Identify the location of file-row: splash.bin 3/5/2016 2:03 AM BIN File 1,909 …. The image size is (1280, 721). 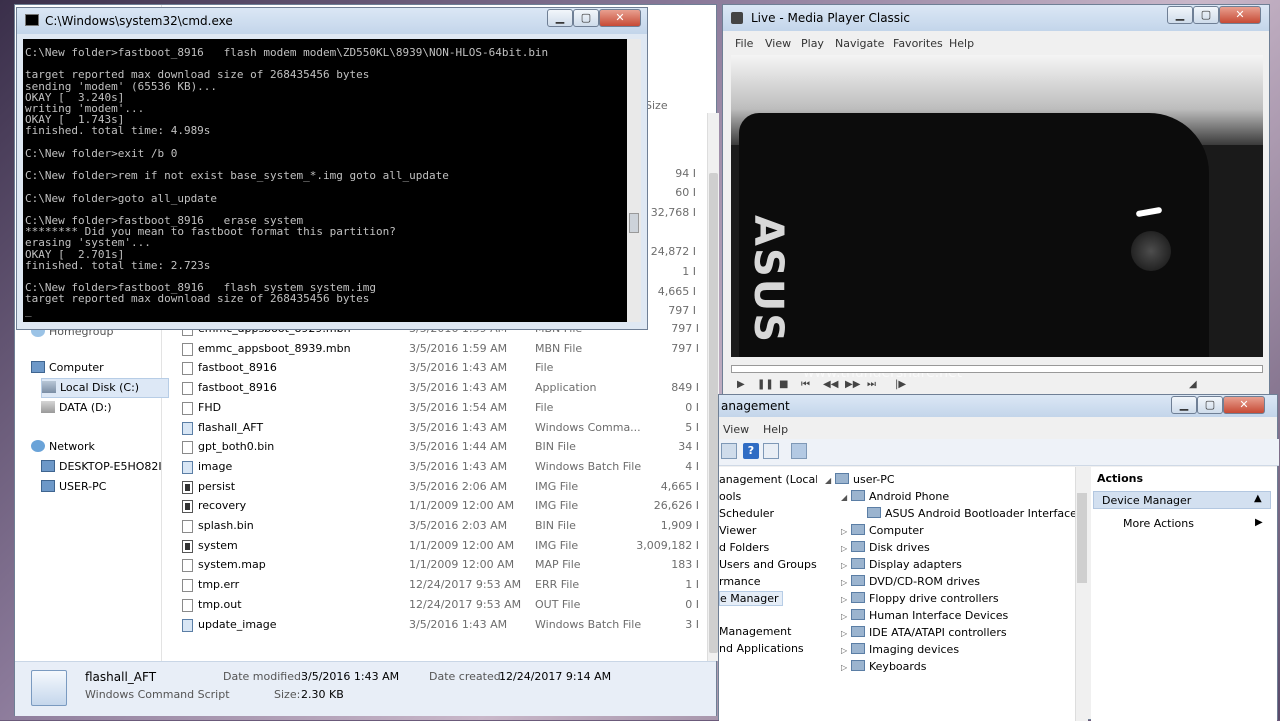
(442, 526).